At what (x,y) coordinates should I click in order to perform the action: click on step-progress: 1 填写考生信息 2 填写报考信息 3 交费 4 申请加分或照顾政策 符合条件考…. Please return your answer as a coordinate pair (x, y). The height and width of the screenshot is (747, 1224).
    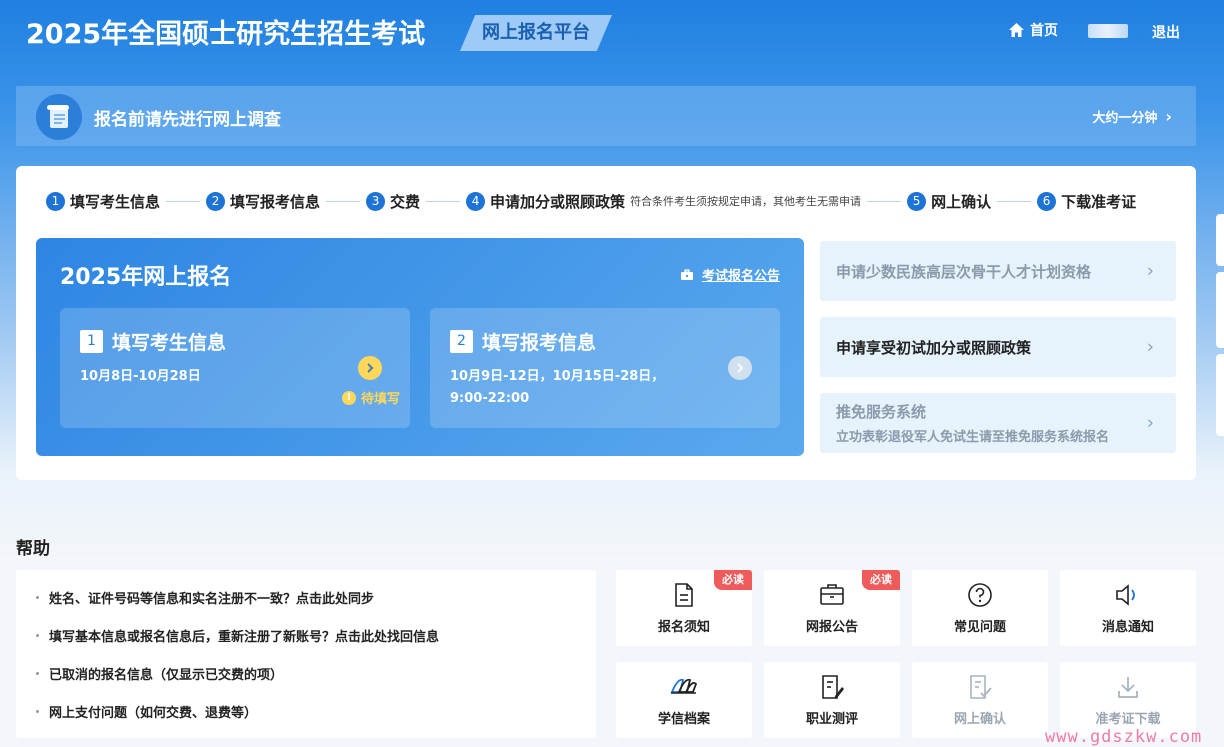
    Looking at the image, I should click on (591, 201).